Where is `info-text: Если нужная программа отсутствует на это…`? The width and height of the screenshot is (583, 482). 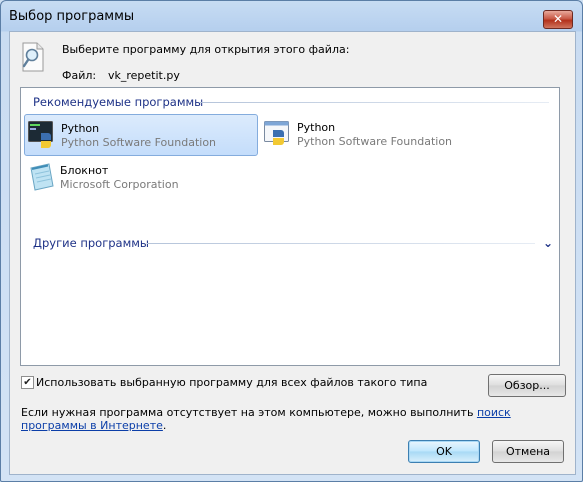
info-text: Если нужная программа отсутствует на это… is located at coordinates (249, 412).